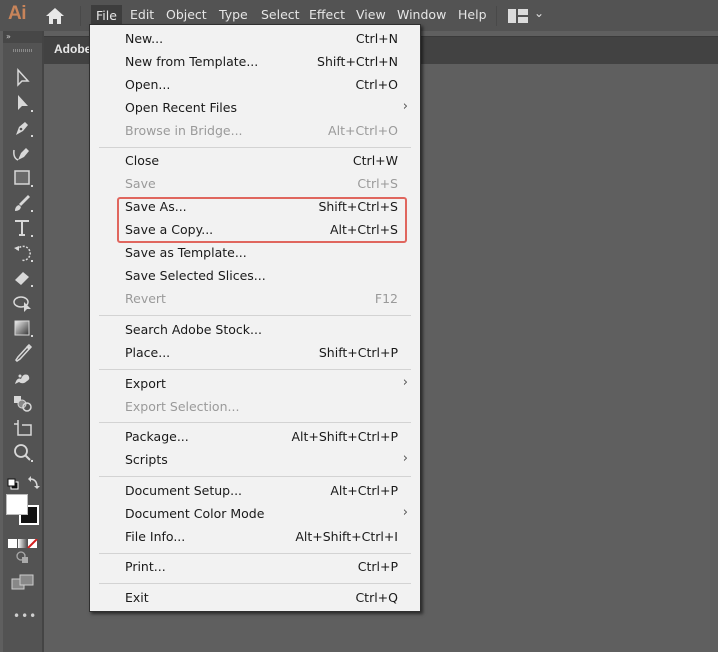  I want to click on puppet-warp-icon, so click(22, 379).